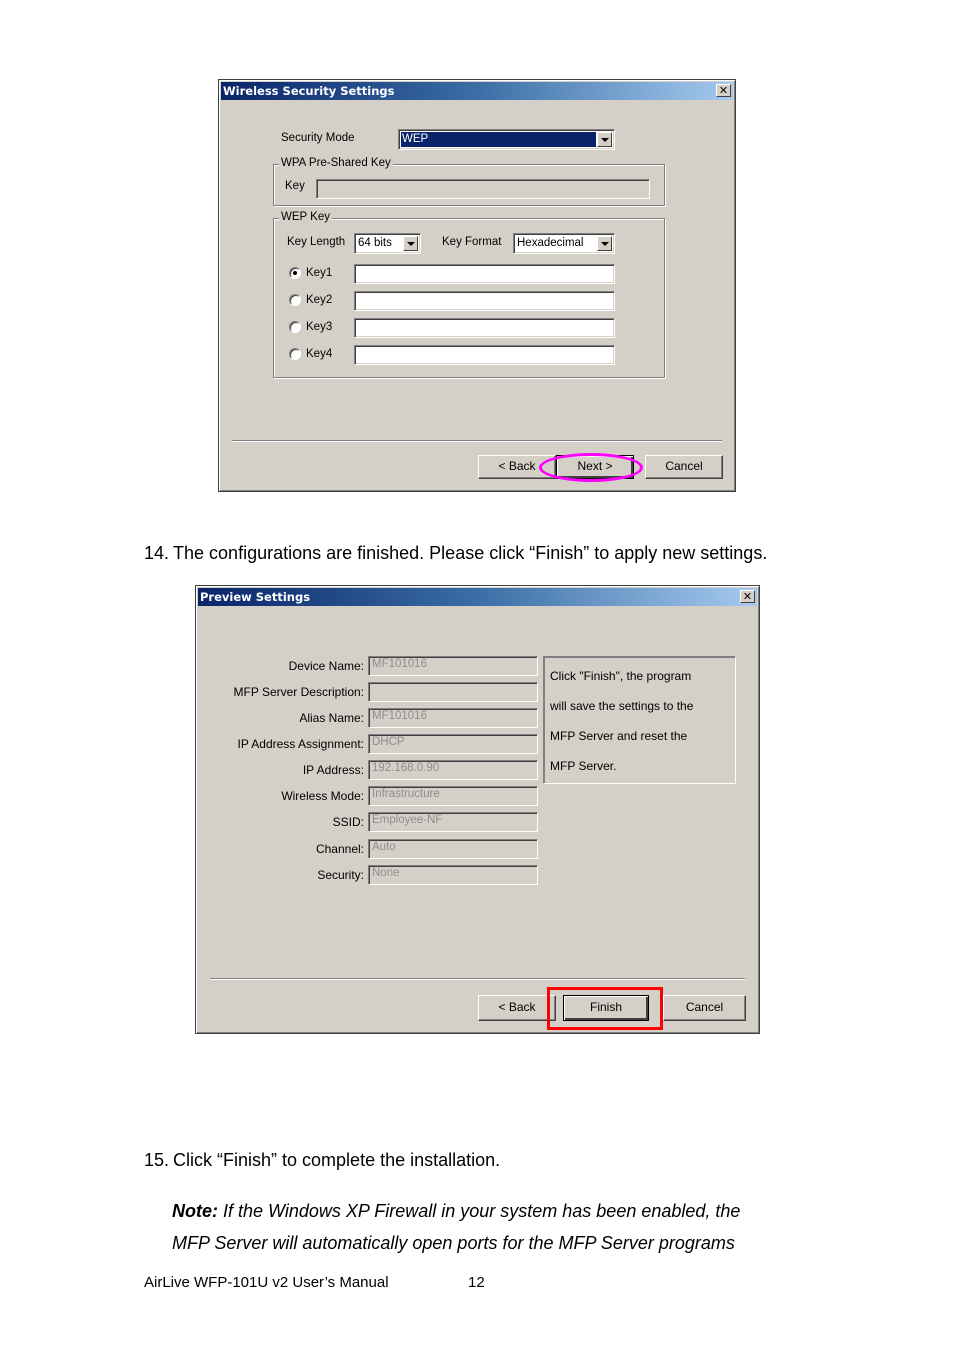 This screenshot has height=1350, width=954. I want to click on key3-input, so click(484, 328).